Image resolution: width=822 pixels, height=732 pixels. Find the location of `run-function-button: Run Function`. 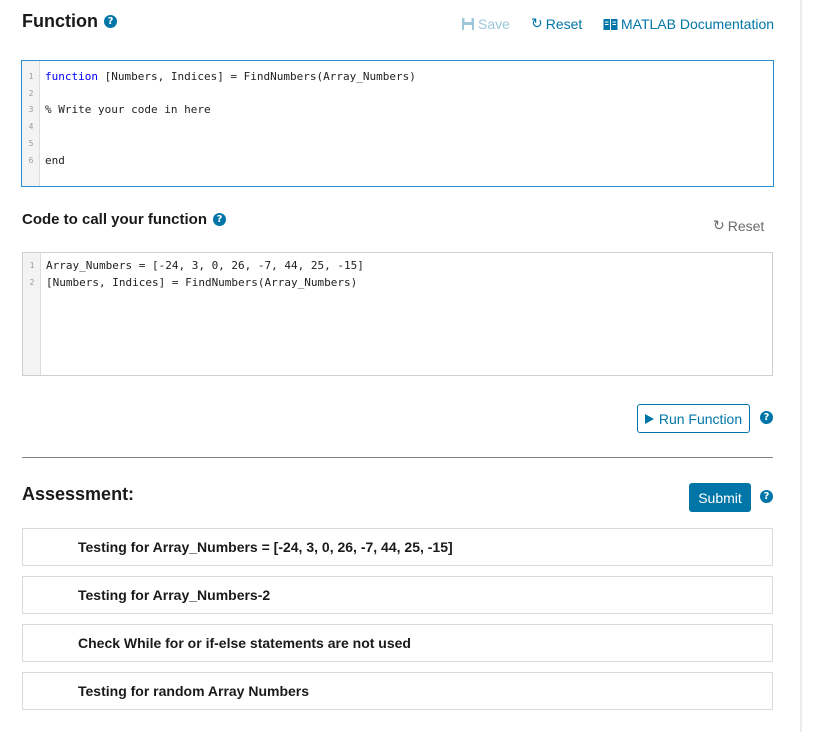

run-function-button: Run Function is located at coordinates (693, 418).